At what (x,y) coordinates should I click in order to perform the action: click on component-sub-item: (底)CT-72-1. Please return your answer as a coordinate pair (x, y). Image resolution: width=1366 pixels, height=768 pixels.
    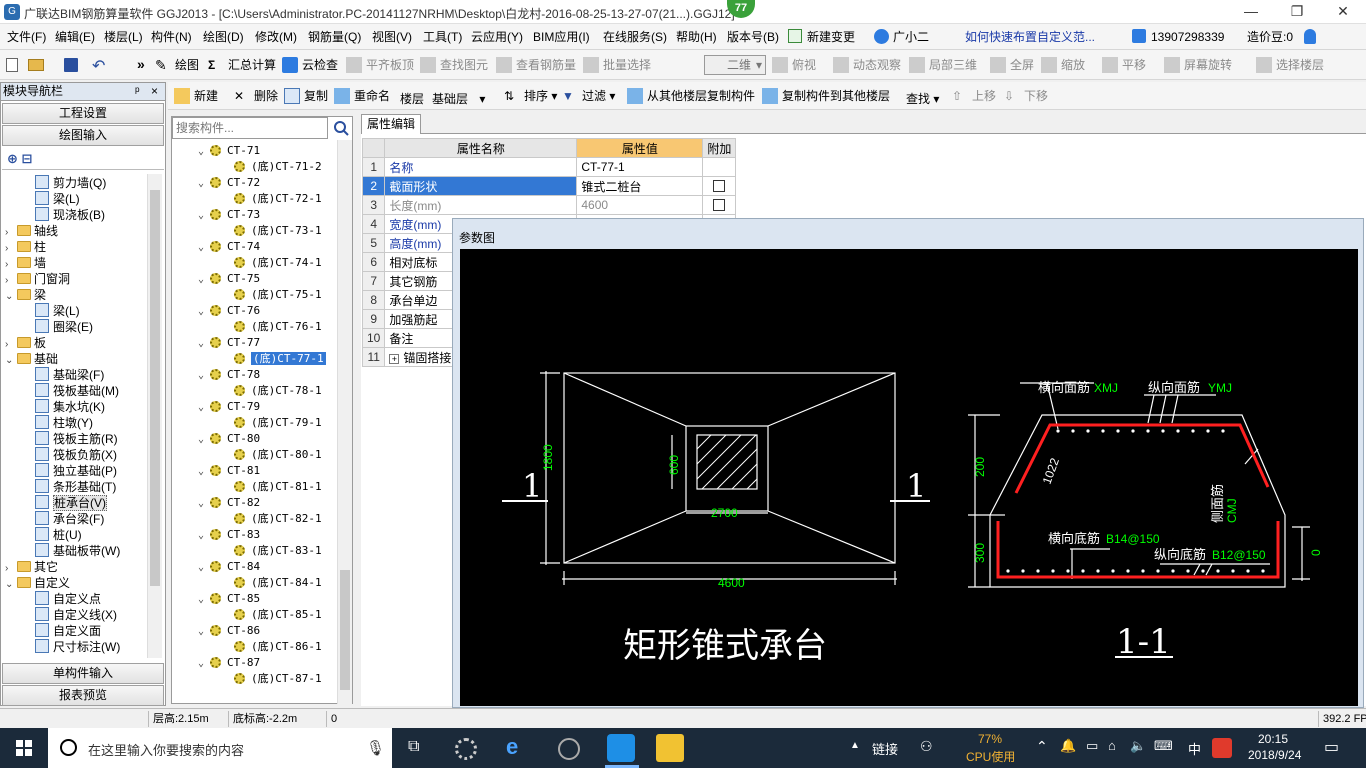
    Looking at the image, I should click on (278, 199).